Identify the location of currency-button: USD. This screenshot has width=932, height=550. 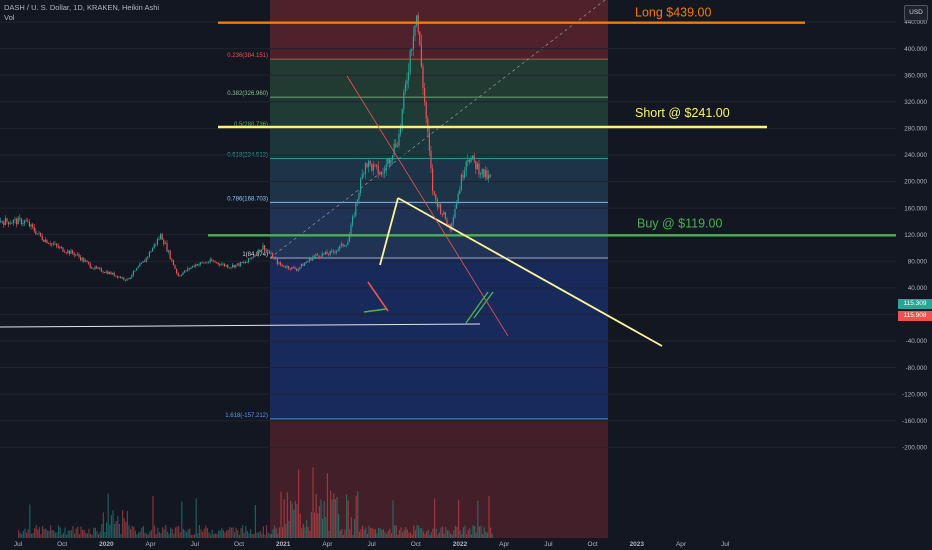
(916, 13).